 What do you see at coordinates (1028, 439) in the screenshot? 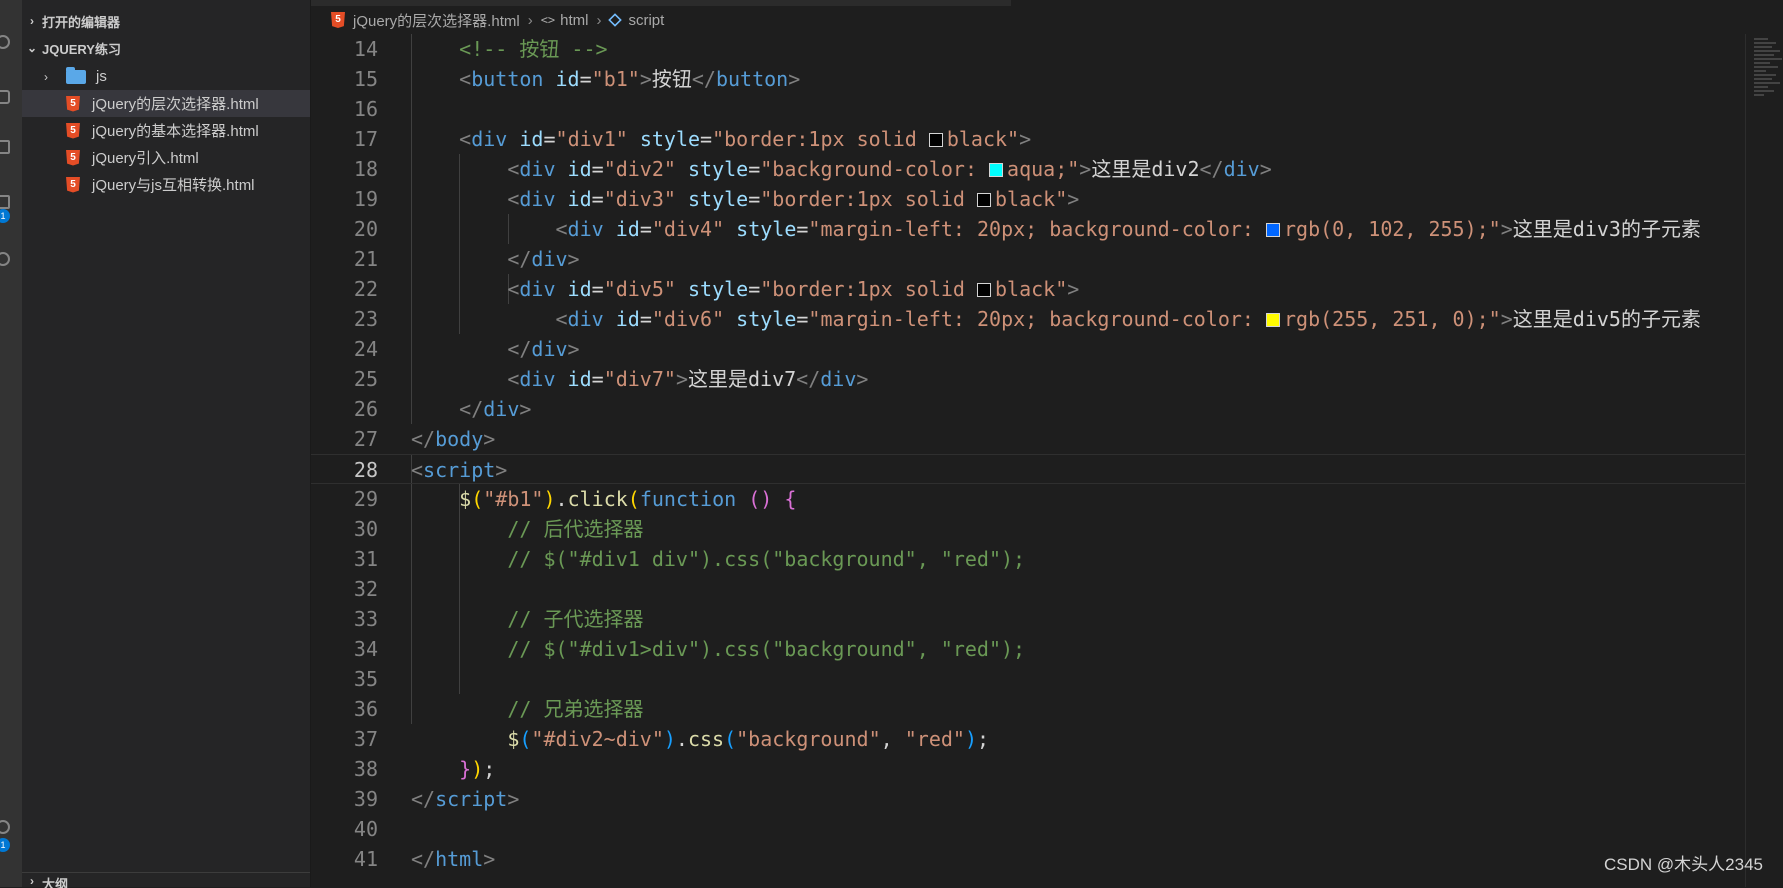
I see `code-line: 27 </body>` at bounding box center [1028, 439].